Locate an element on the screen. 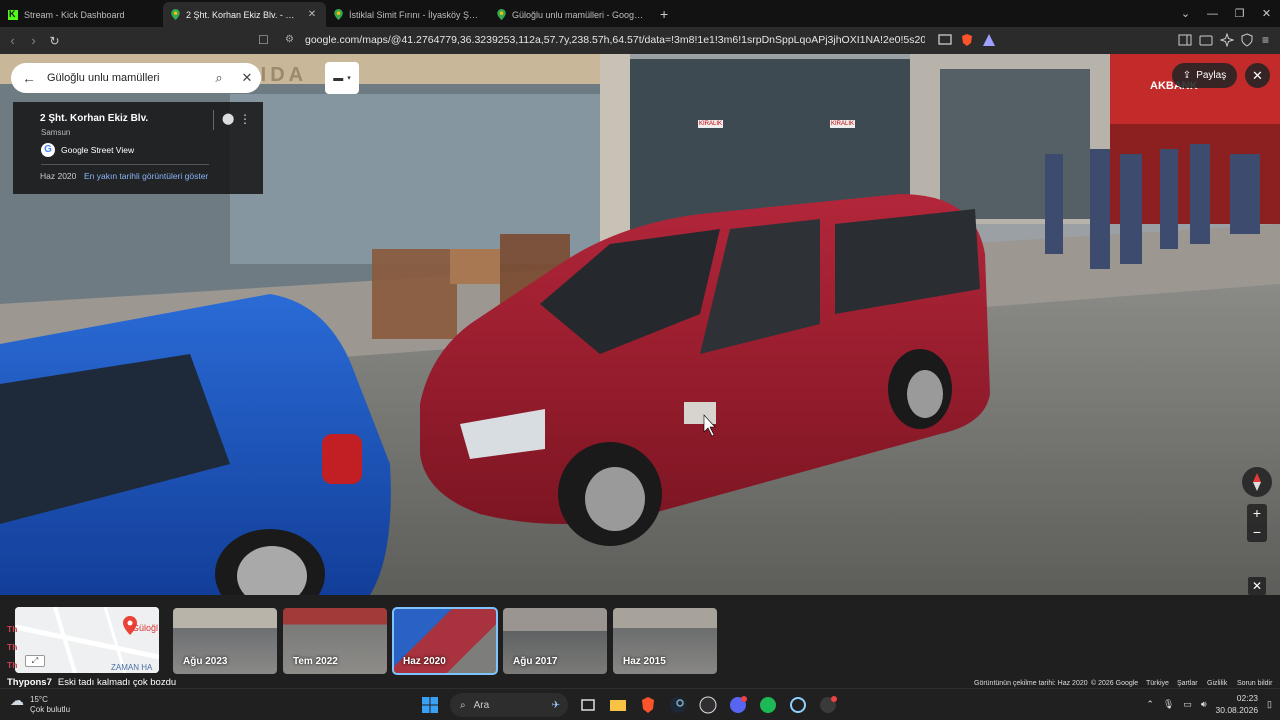  timeline-date: Ağu 2023 is located at coordinates (205, 661).